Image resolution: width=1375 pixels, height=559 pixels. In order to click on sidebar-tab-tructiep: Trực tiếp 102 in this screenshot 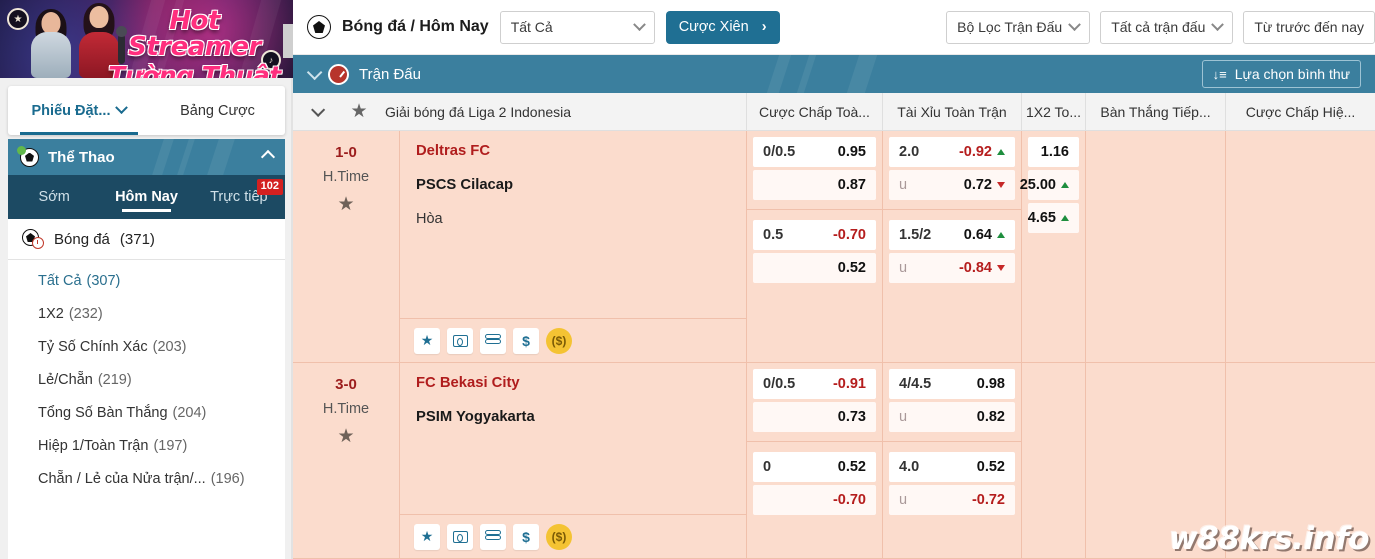, I will do `click(239, 197)`.